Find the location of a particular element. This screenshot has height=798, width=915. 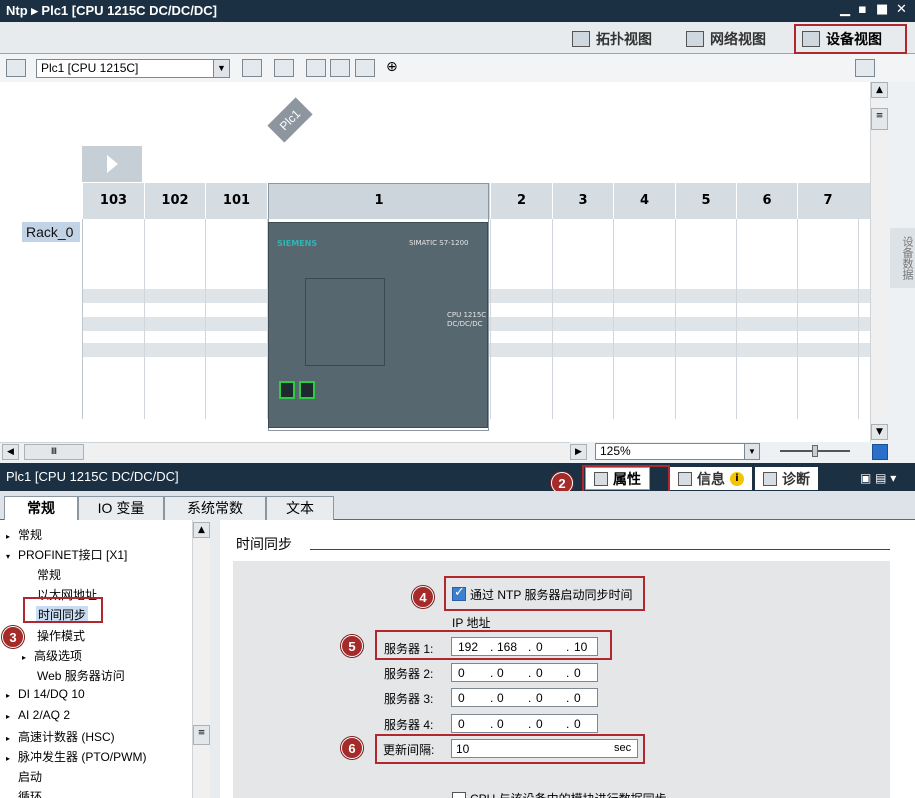

cpu-sync-checkbox is located at coordinates (459, 795).